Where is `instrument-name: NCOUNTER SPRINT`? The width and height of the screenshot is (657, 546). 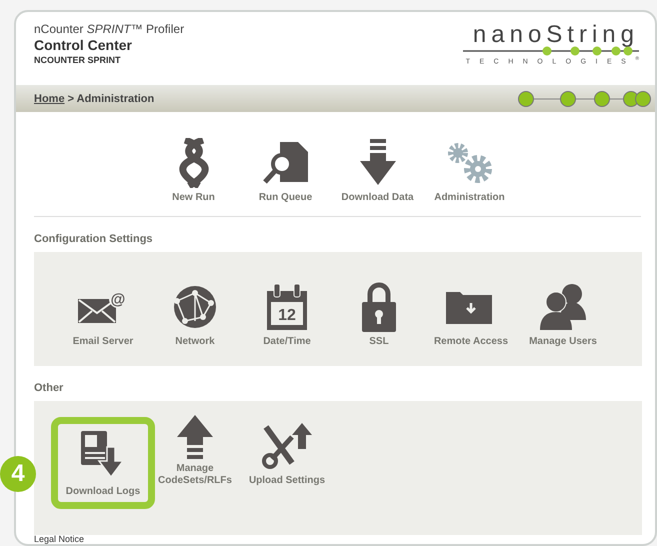
instrument-name: NCOUNTER SPRINT is located at coordinates (78, 60).